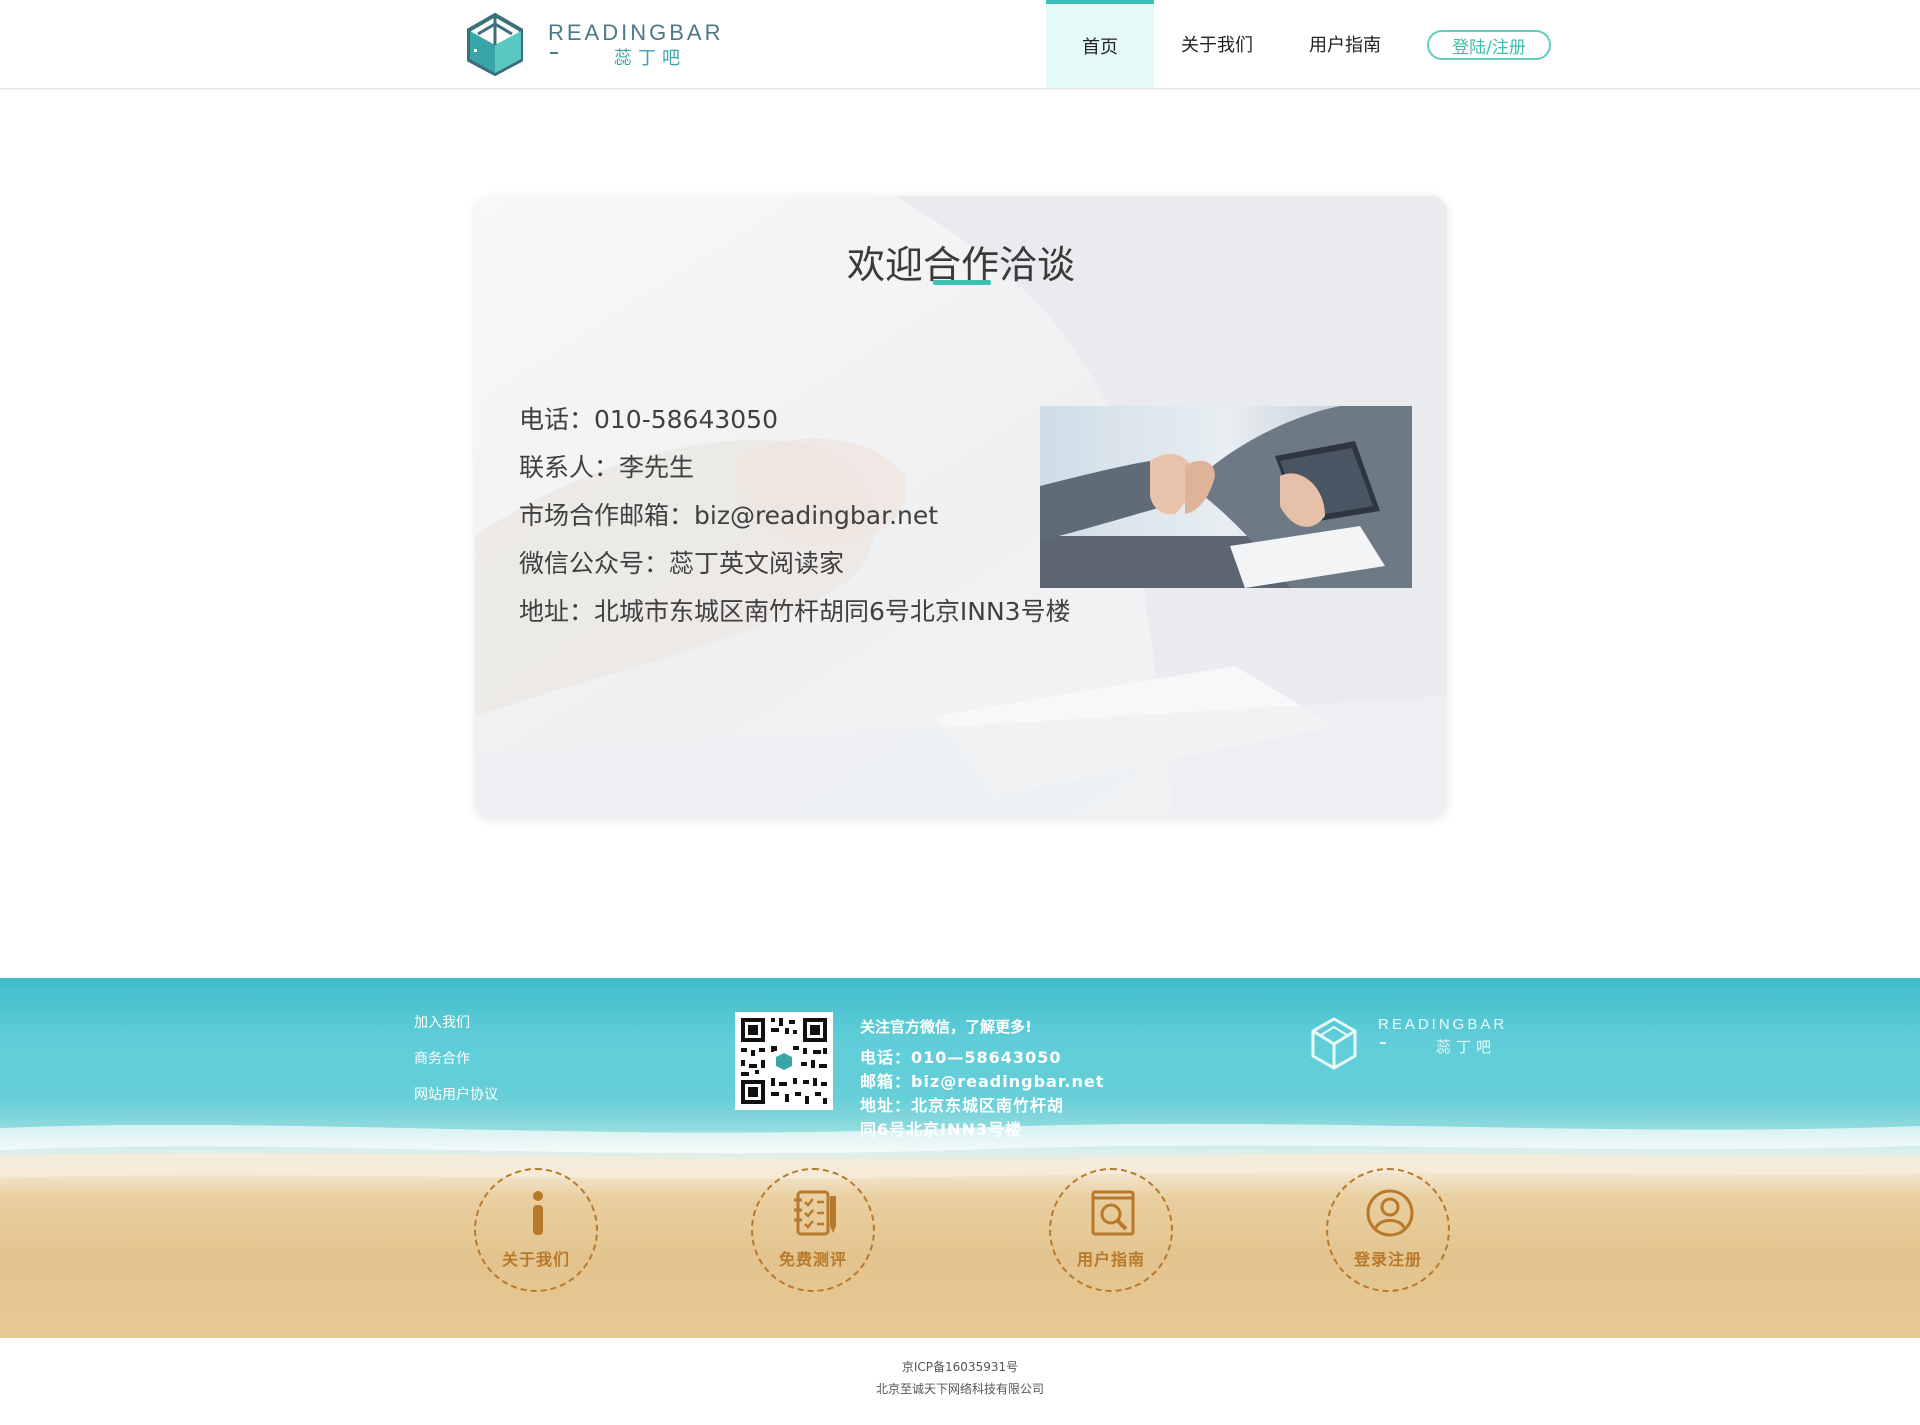  What do you see at coordinates (648, 419) in the screenshot?
I see `info-phone: 电话：010-58643050` at bounding box center [648, 419].